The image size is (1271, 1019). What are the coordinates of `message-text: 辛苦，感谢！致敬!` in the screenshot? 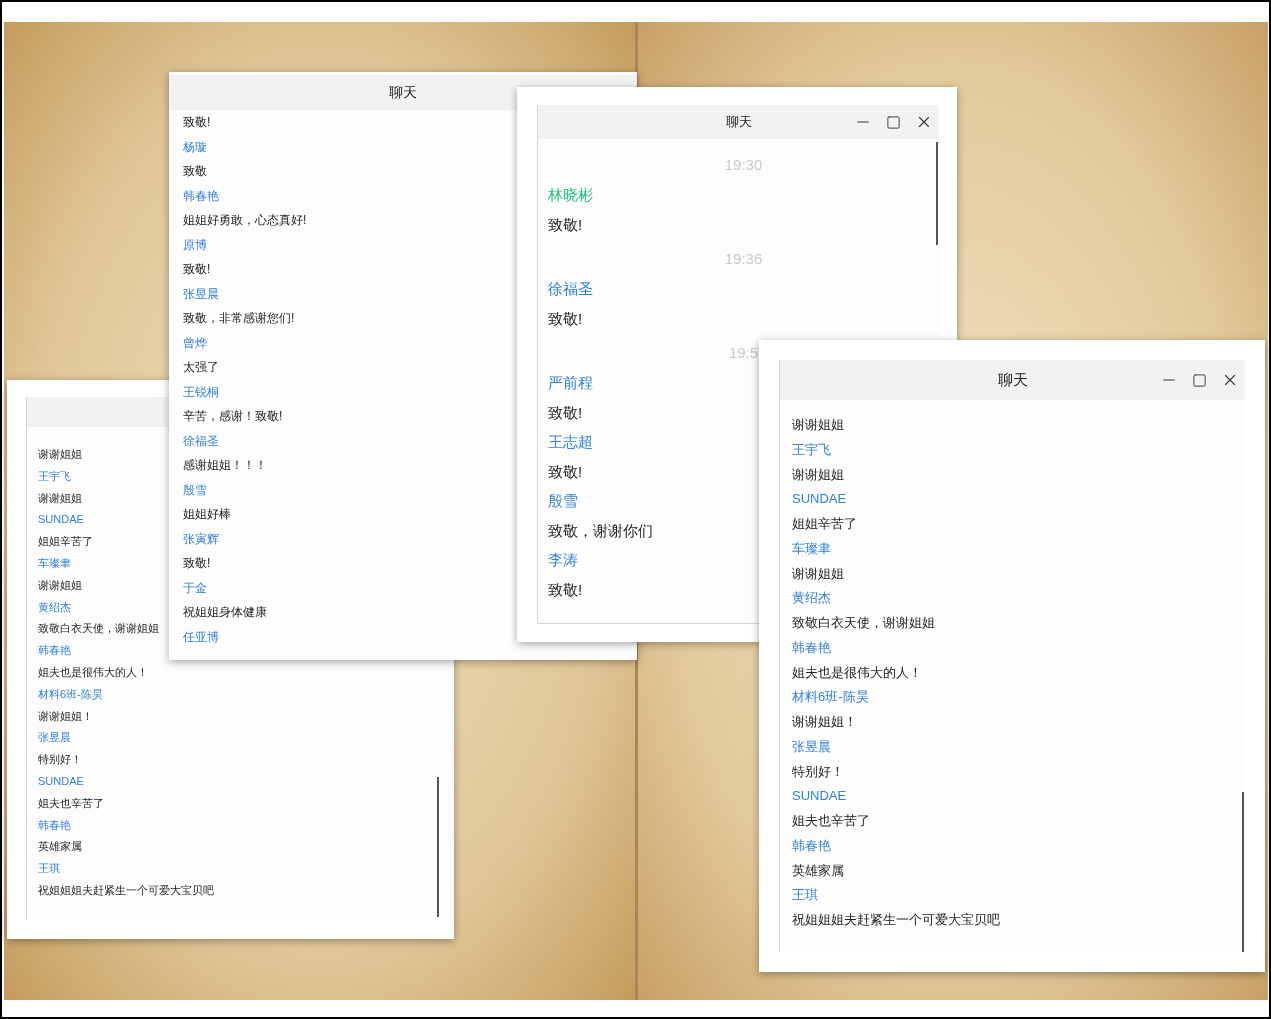 It's located at (233, 416).